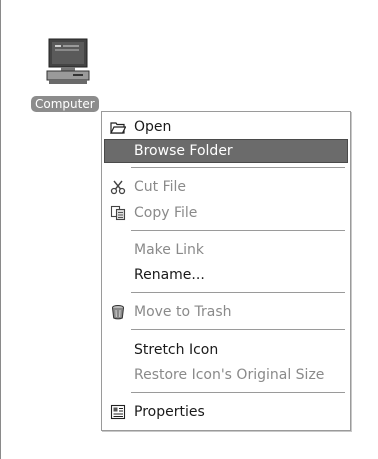 This screenshot has height=459, width=378. I want to click on menu-item-label: Open, so click(153, 127).